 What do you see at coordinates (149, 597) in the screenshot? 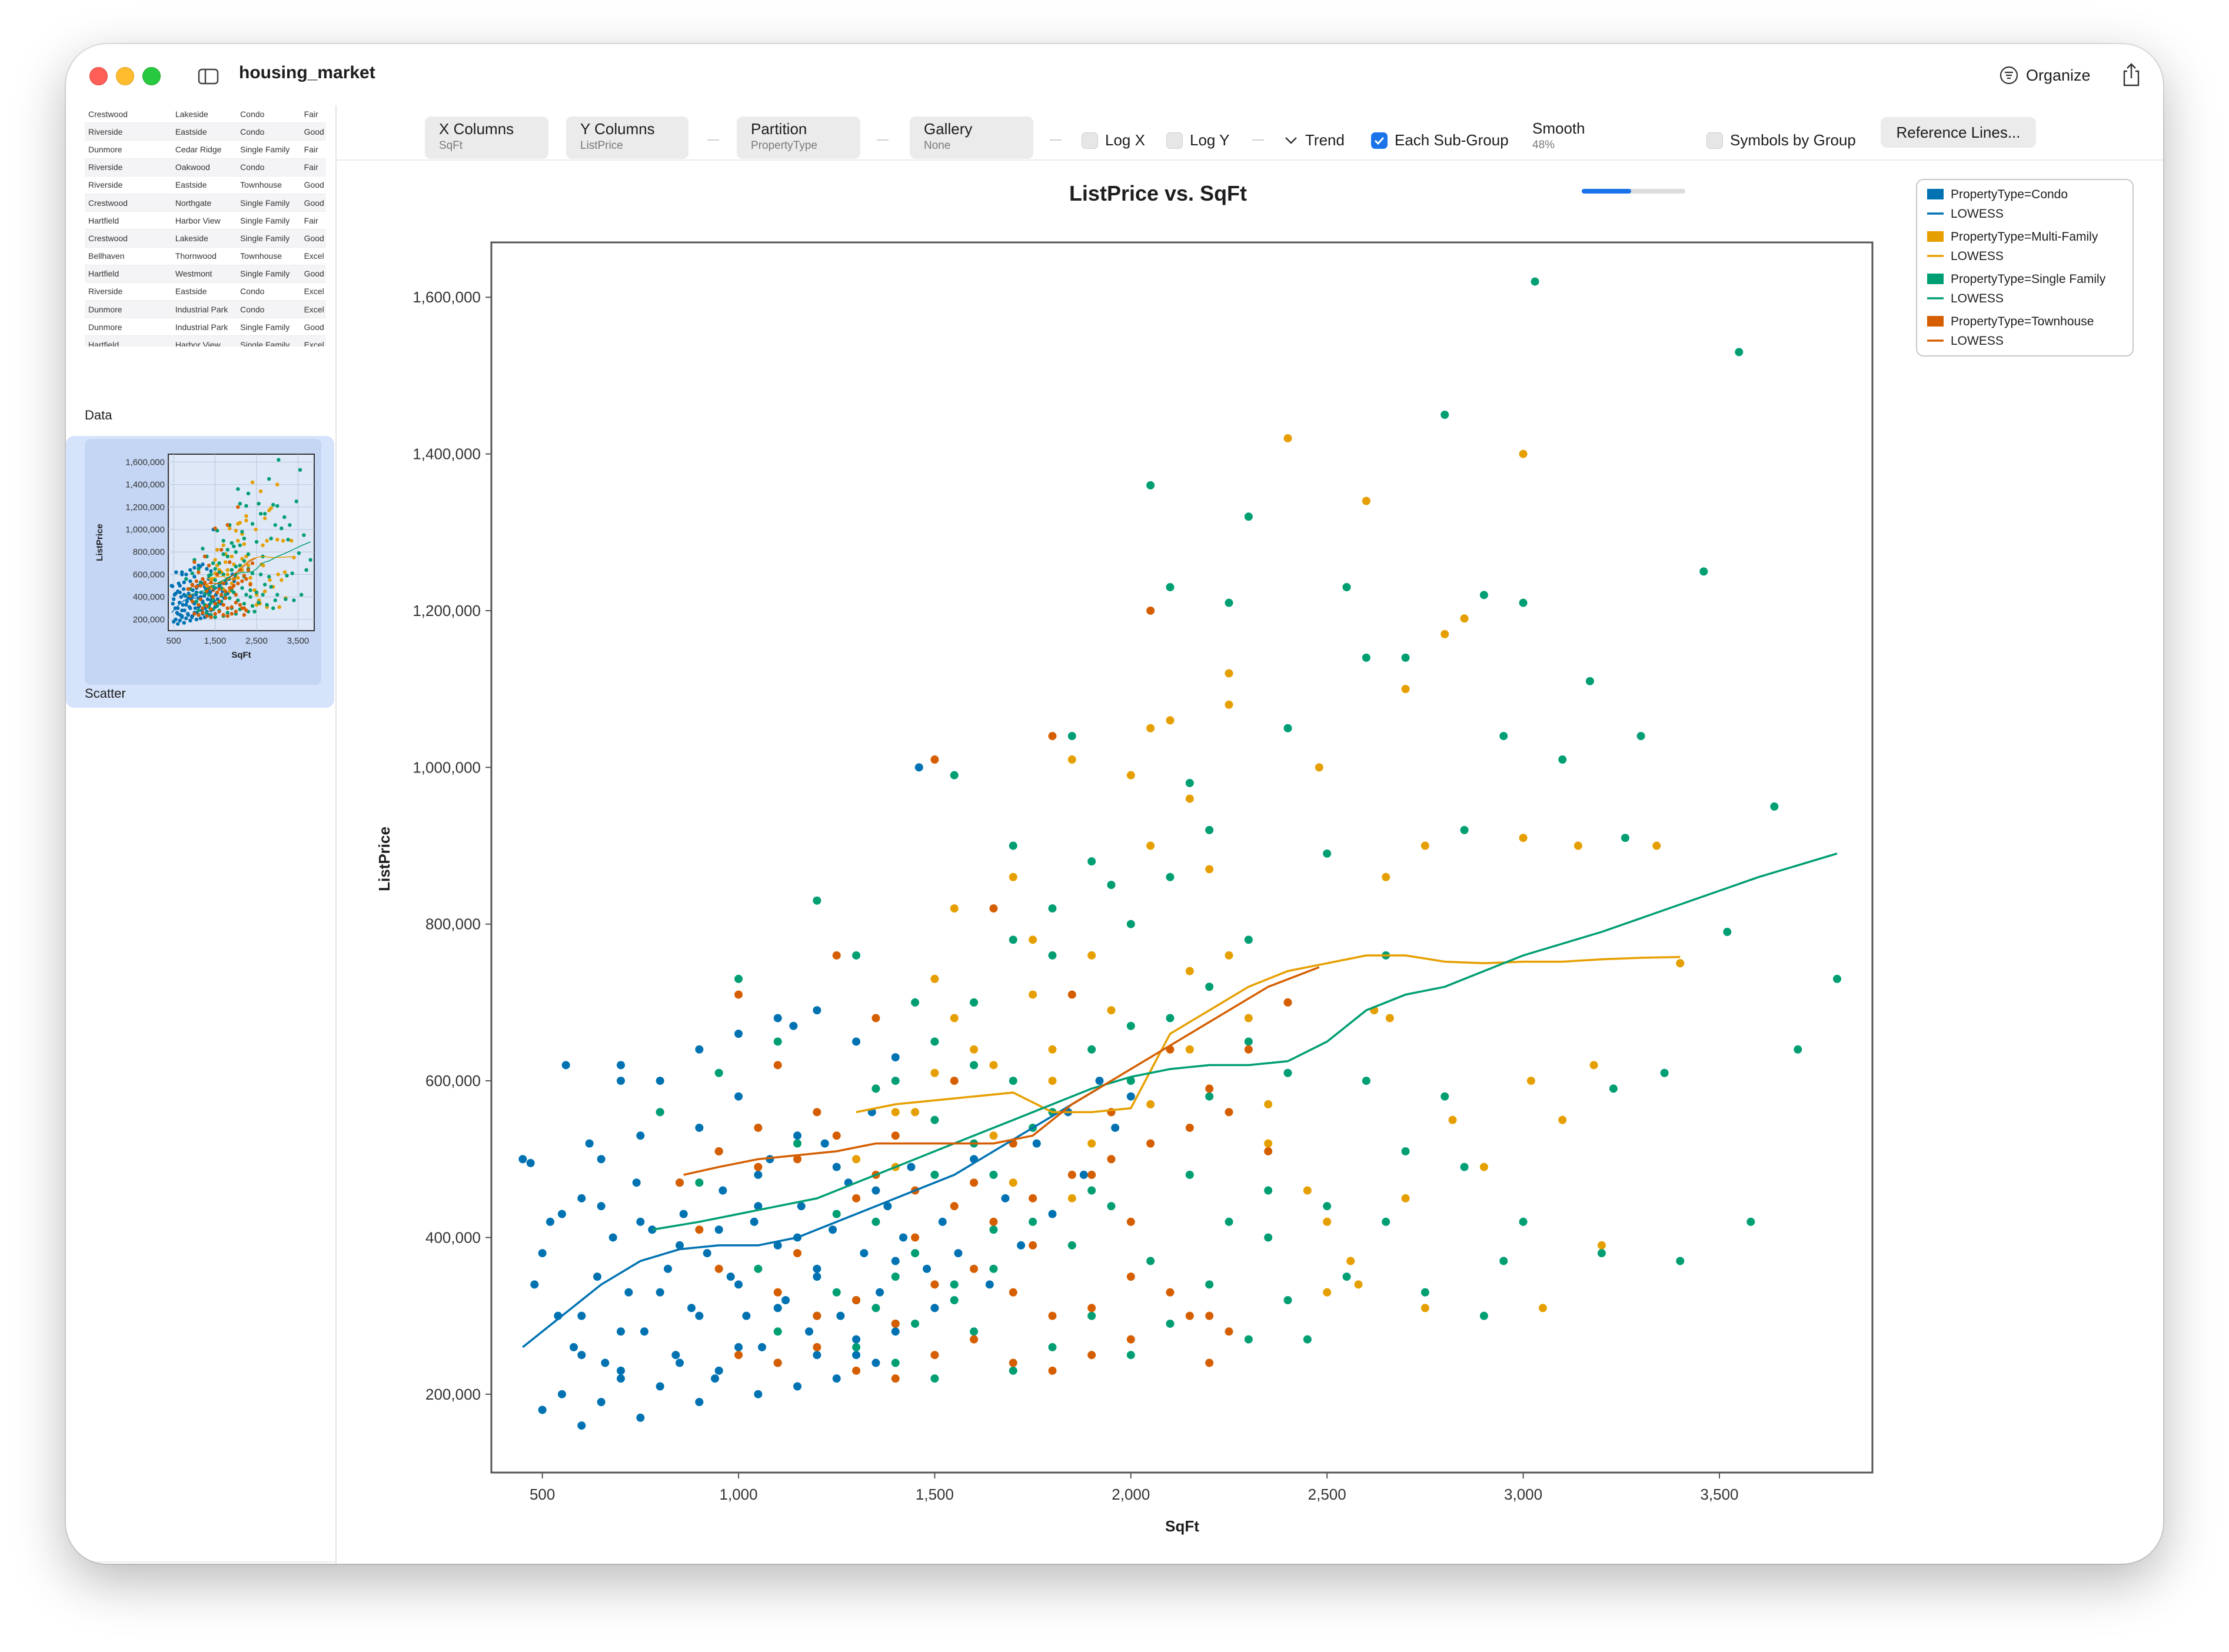
I see `thumb-y-tick-label: 400,000` at bounding box center [149, 597].